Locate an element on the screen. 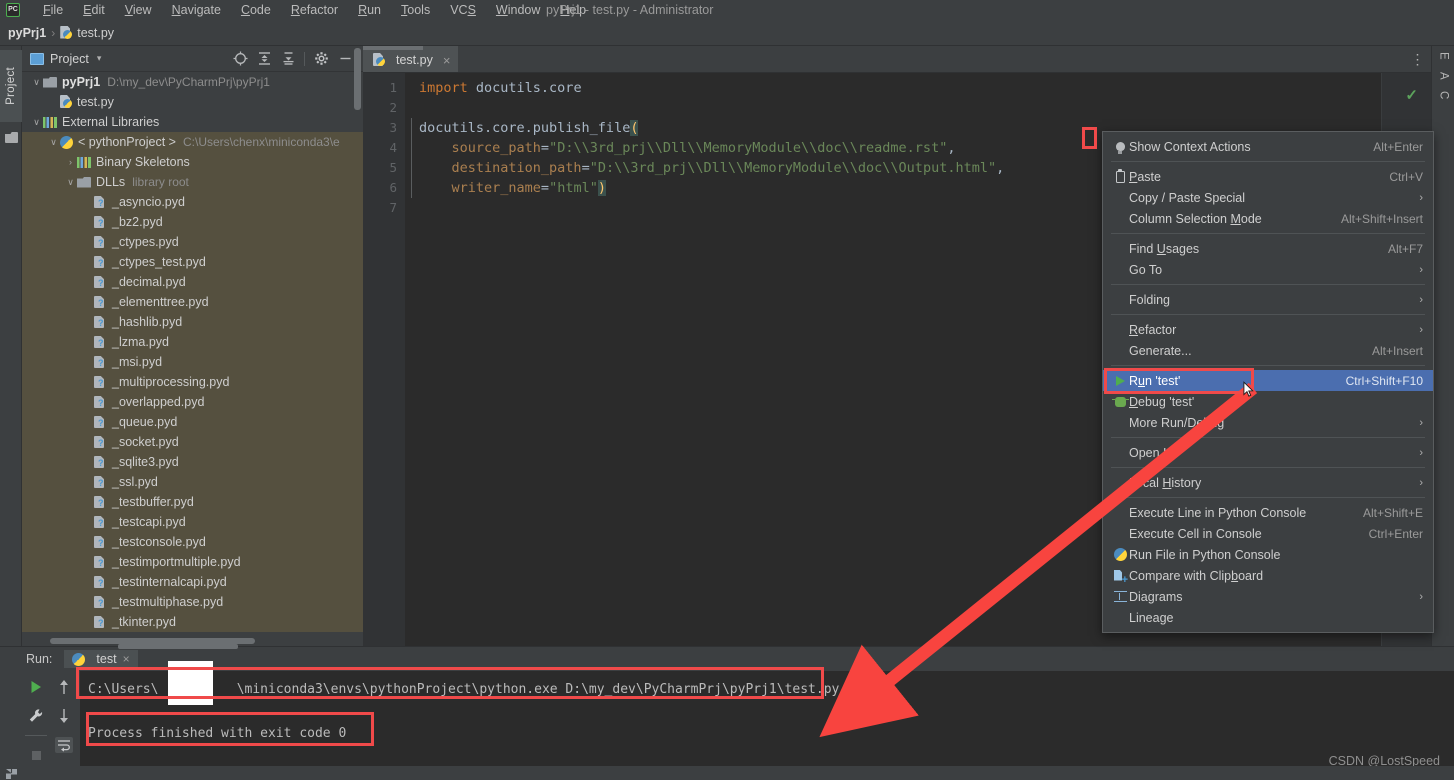  code-line: import docutils.core is located at coordinates (925, 88).